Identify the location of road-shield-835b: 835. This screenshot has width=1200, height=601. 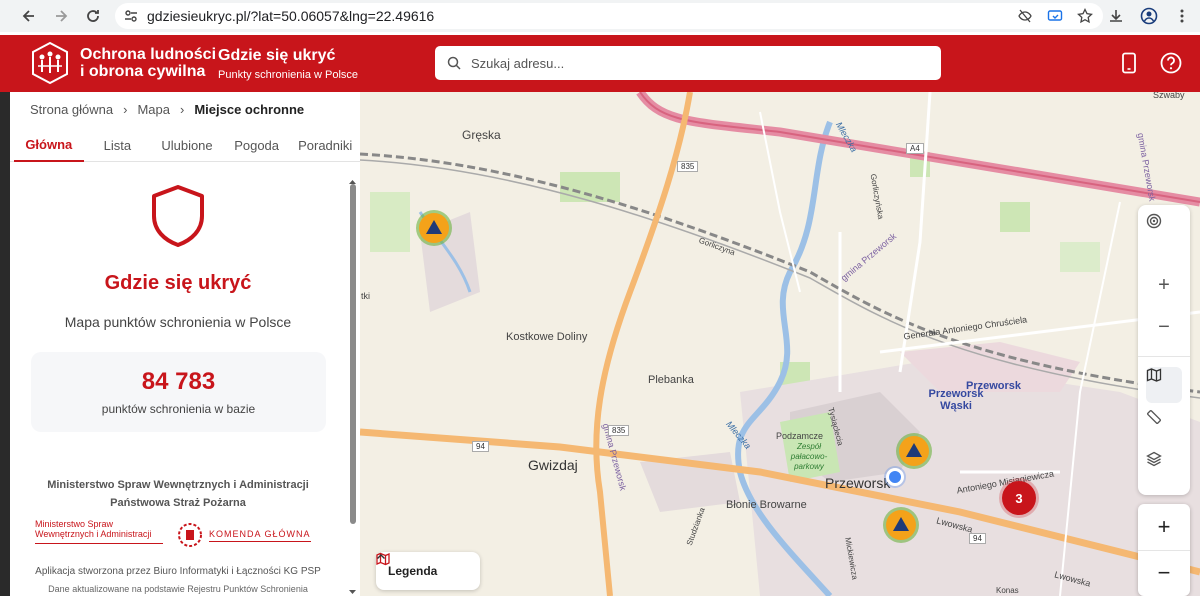
(619, 430).